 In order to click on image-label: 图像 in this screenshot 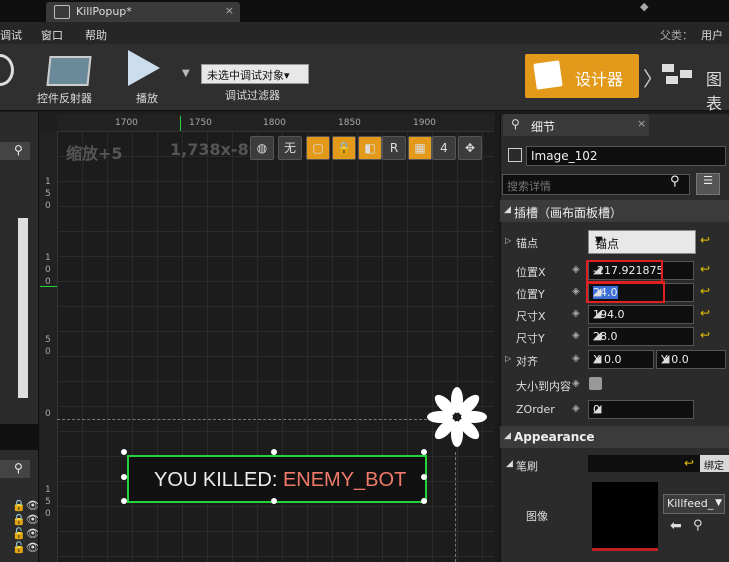, I will do `click(537, 516)`.